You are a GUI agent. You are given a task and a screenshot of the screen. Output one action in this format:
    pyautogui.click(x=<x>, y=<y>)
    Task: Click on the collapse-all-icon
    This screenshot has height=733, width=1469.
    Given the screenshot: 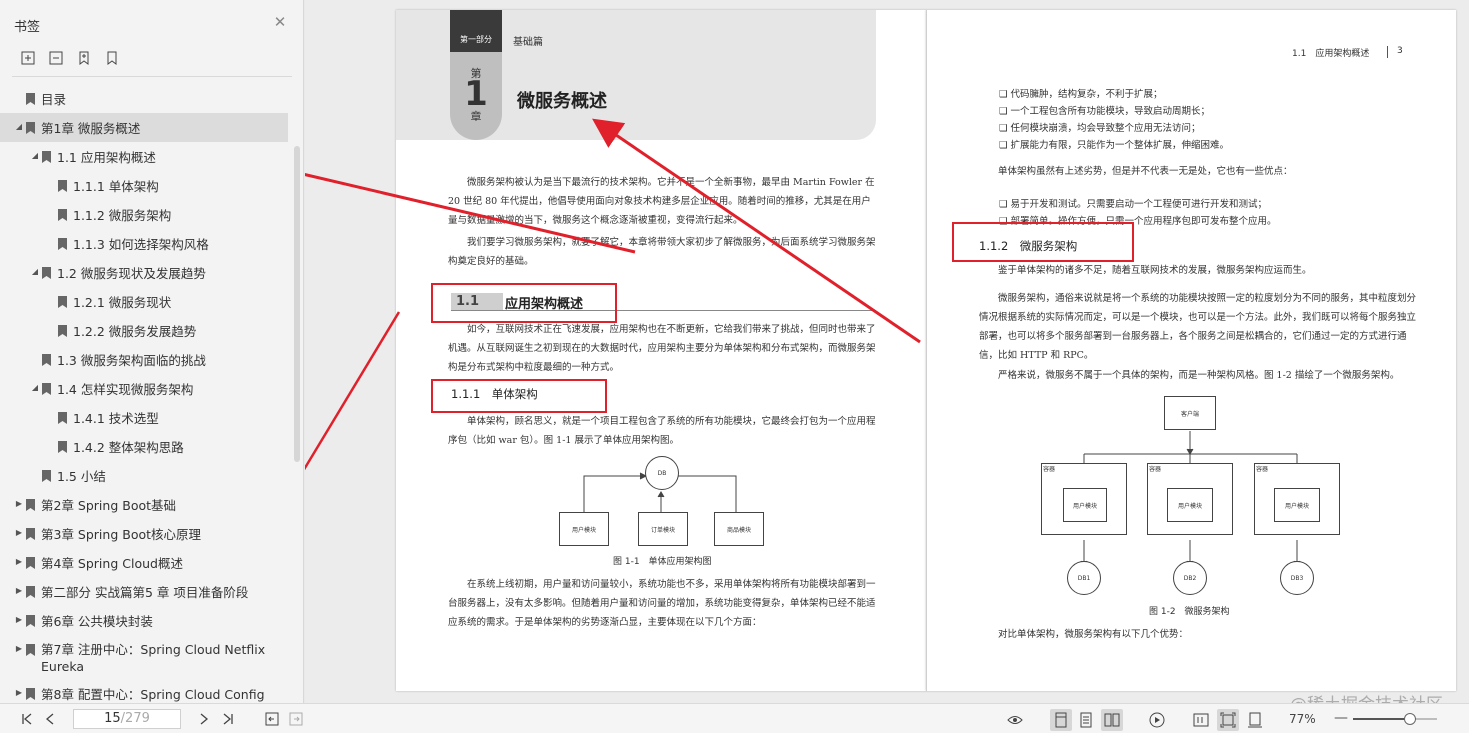 What is the action you would take?
    pyautogui.click(x=56, y=58)
    